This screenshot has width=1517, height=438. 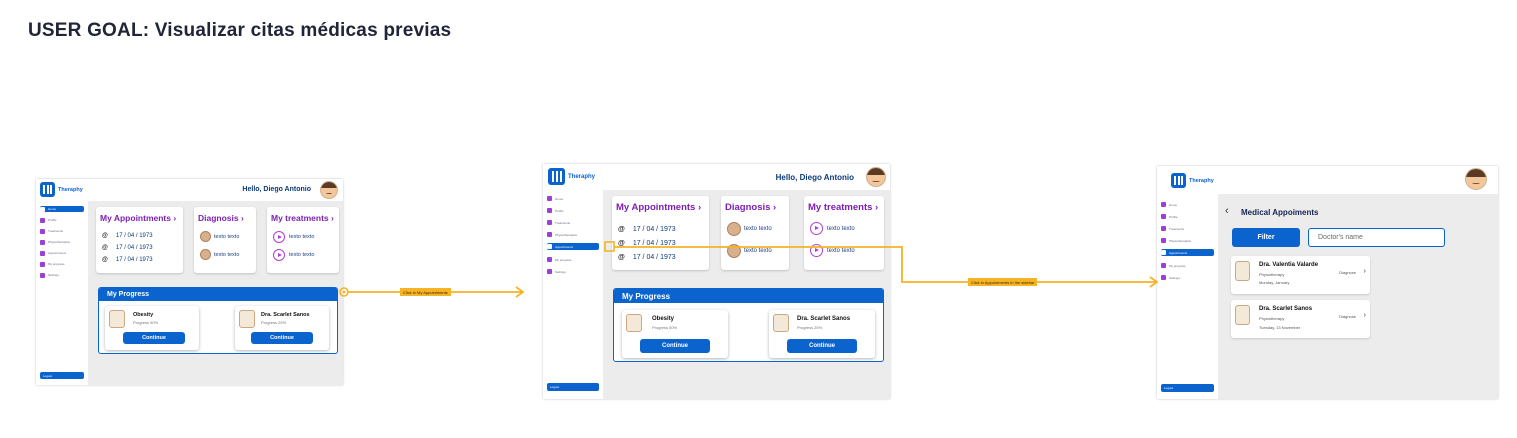 I want to click on flow-connectors, so click(x=749, y=269).